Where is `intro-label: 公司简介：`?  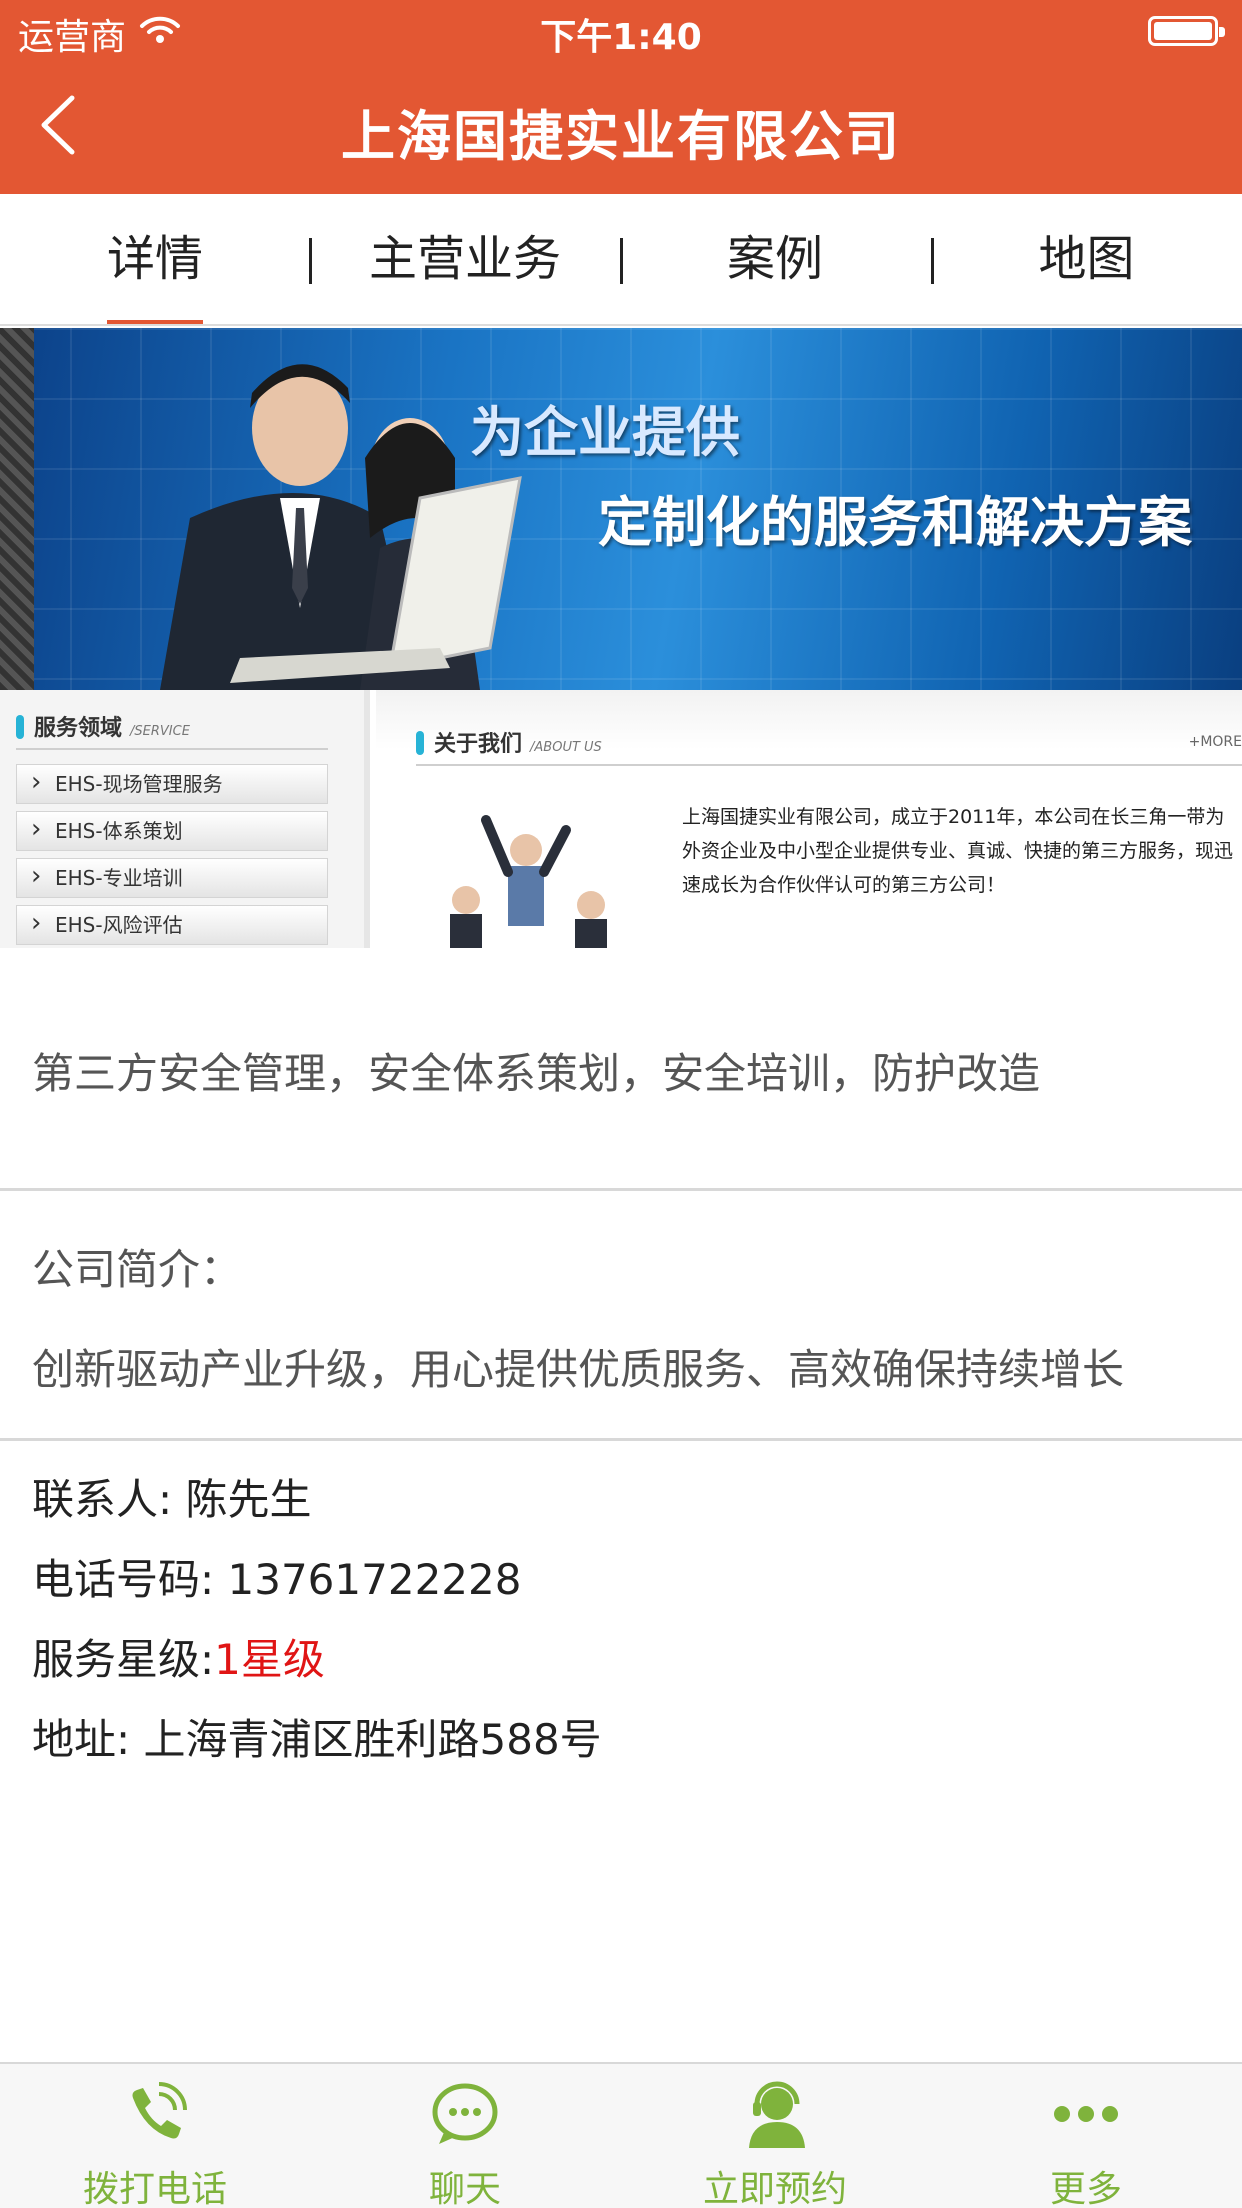
intro-label: 公司简介： is located at coordinates (137, 1269).